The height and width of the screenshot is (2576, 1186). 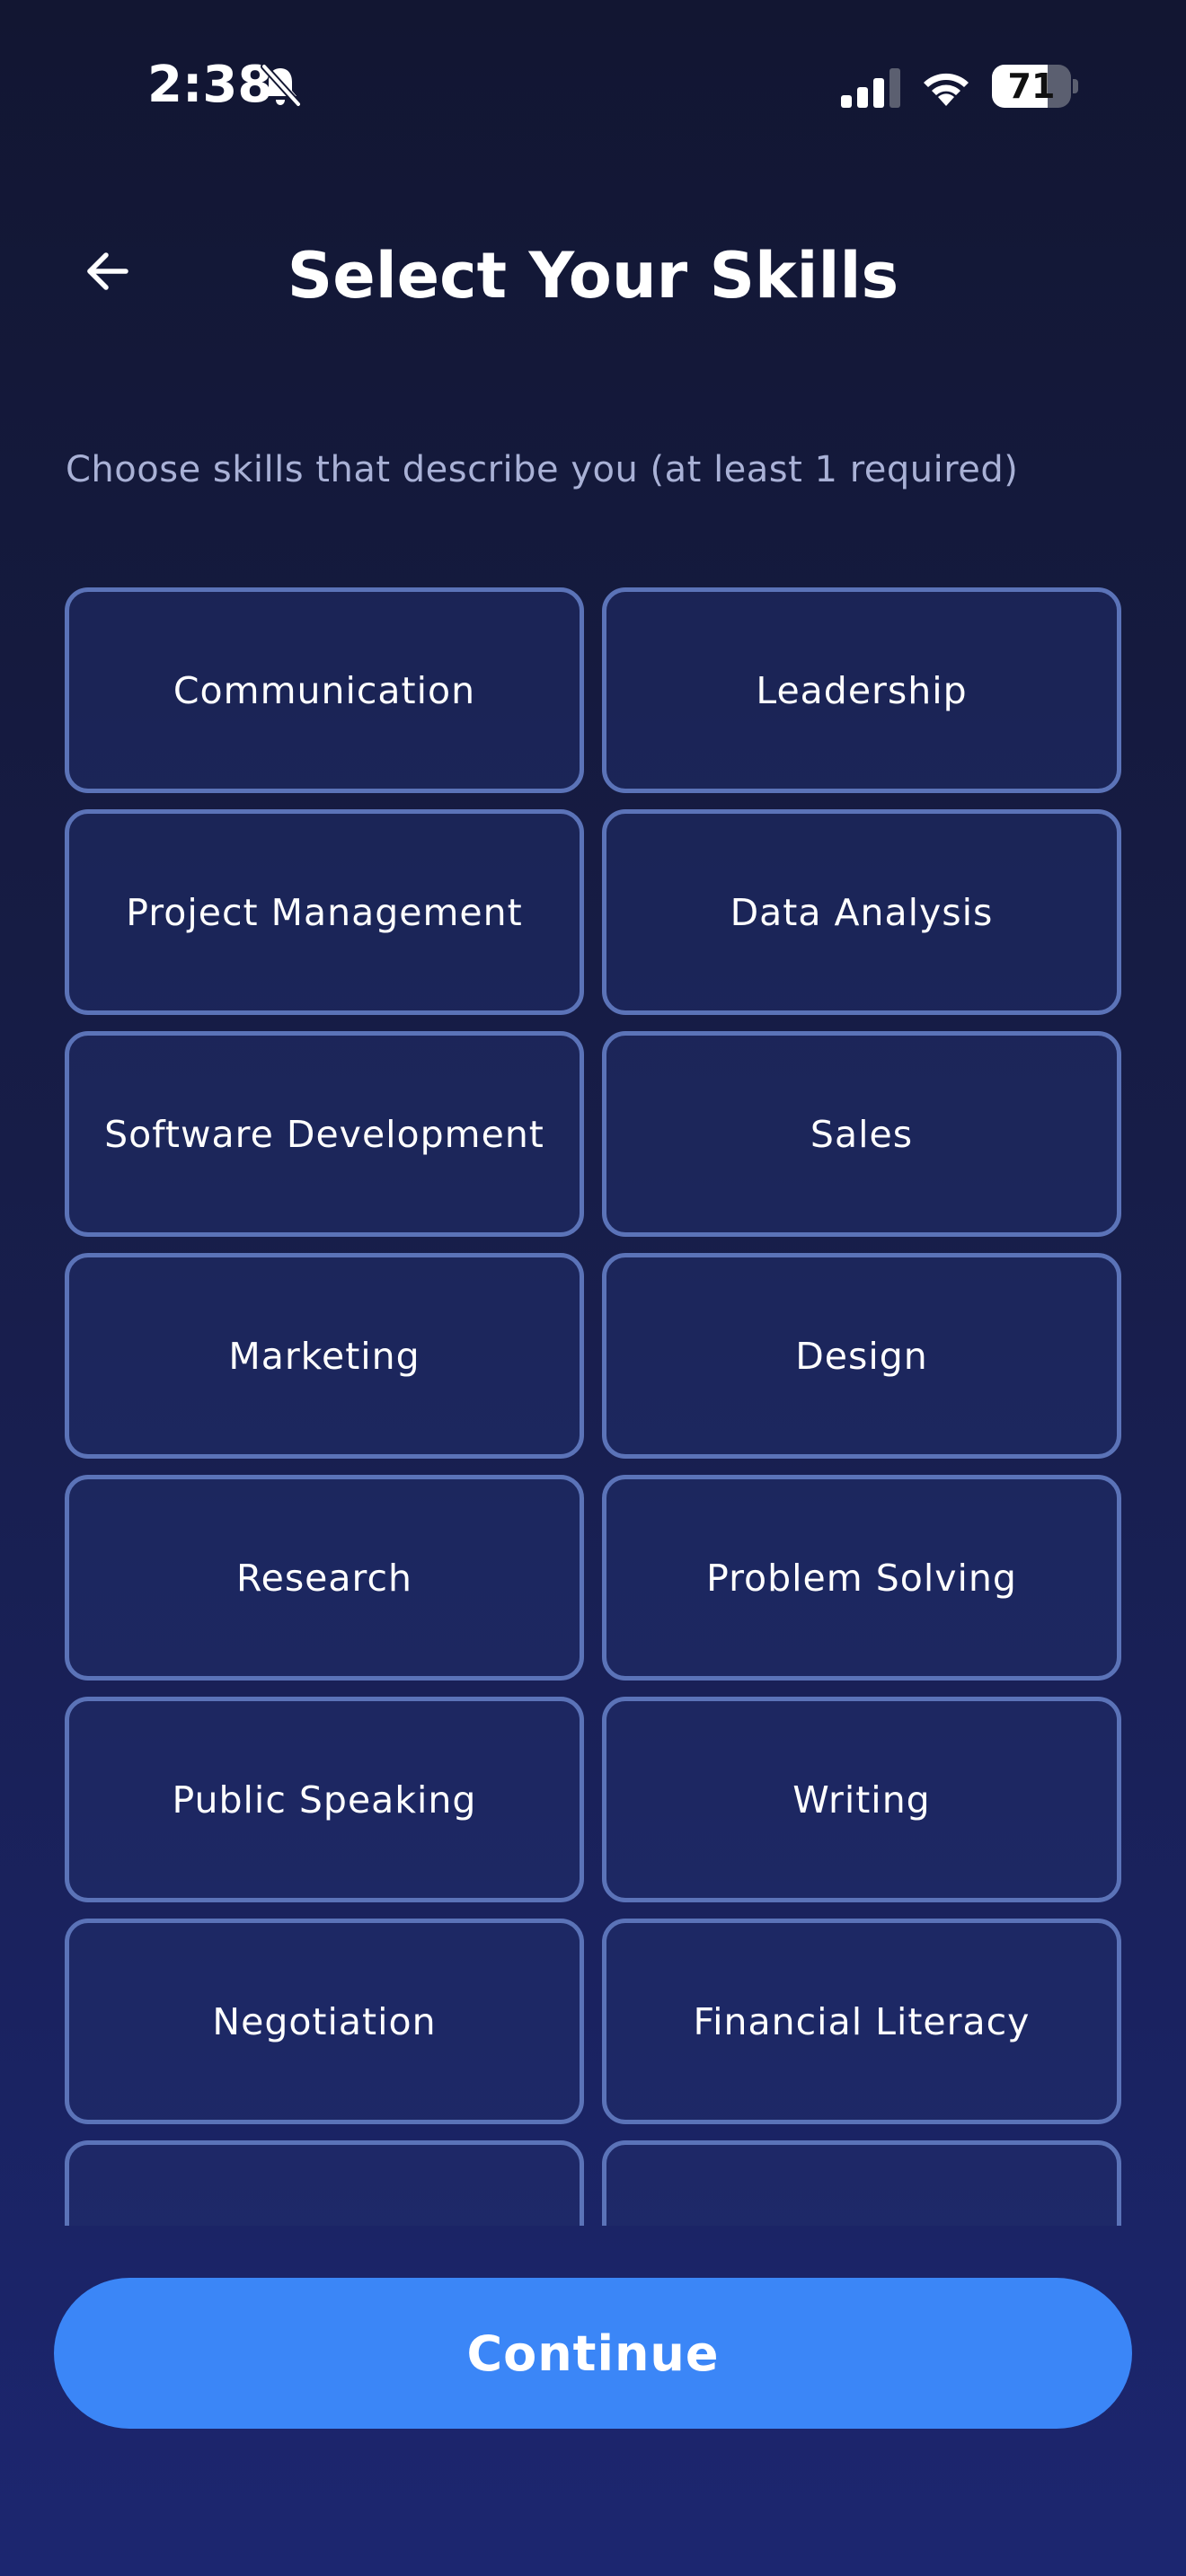 What do you see at coordinates (280, 85) in the screenshot?
I see `bell-slash-icon` at bounding box center [280, 85].